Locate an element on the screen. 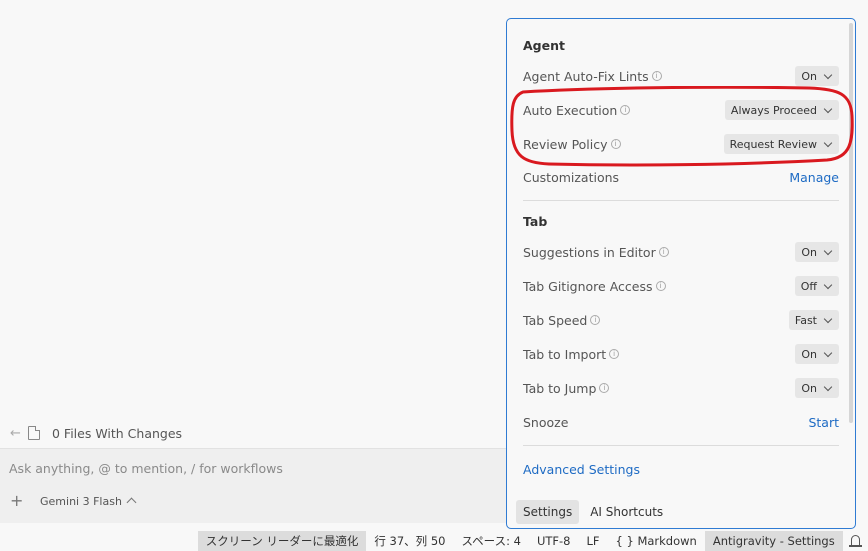  eol-status: LF is located at coordinates (592, 541).